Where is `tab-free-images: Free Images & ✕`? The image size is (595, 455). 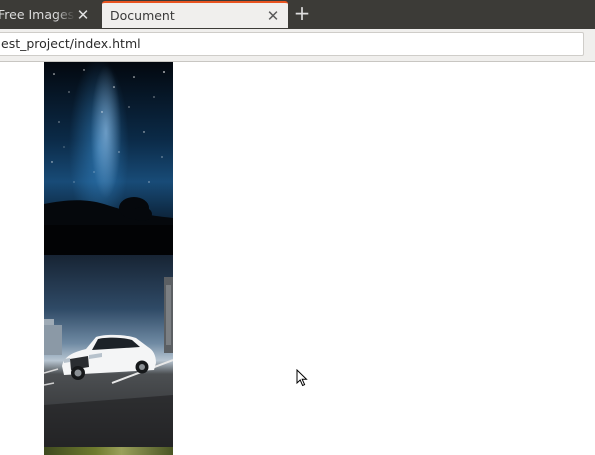
tab-free-images: Free Images & ✕ is located at coordinates (49, 14).